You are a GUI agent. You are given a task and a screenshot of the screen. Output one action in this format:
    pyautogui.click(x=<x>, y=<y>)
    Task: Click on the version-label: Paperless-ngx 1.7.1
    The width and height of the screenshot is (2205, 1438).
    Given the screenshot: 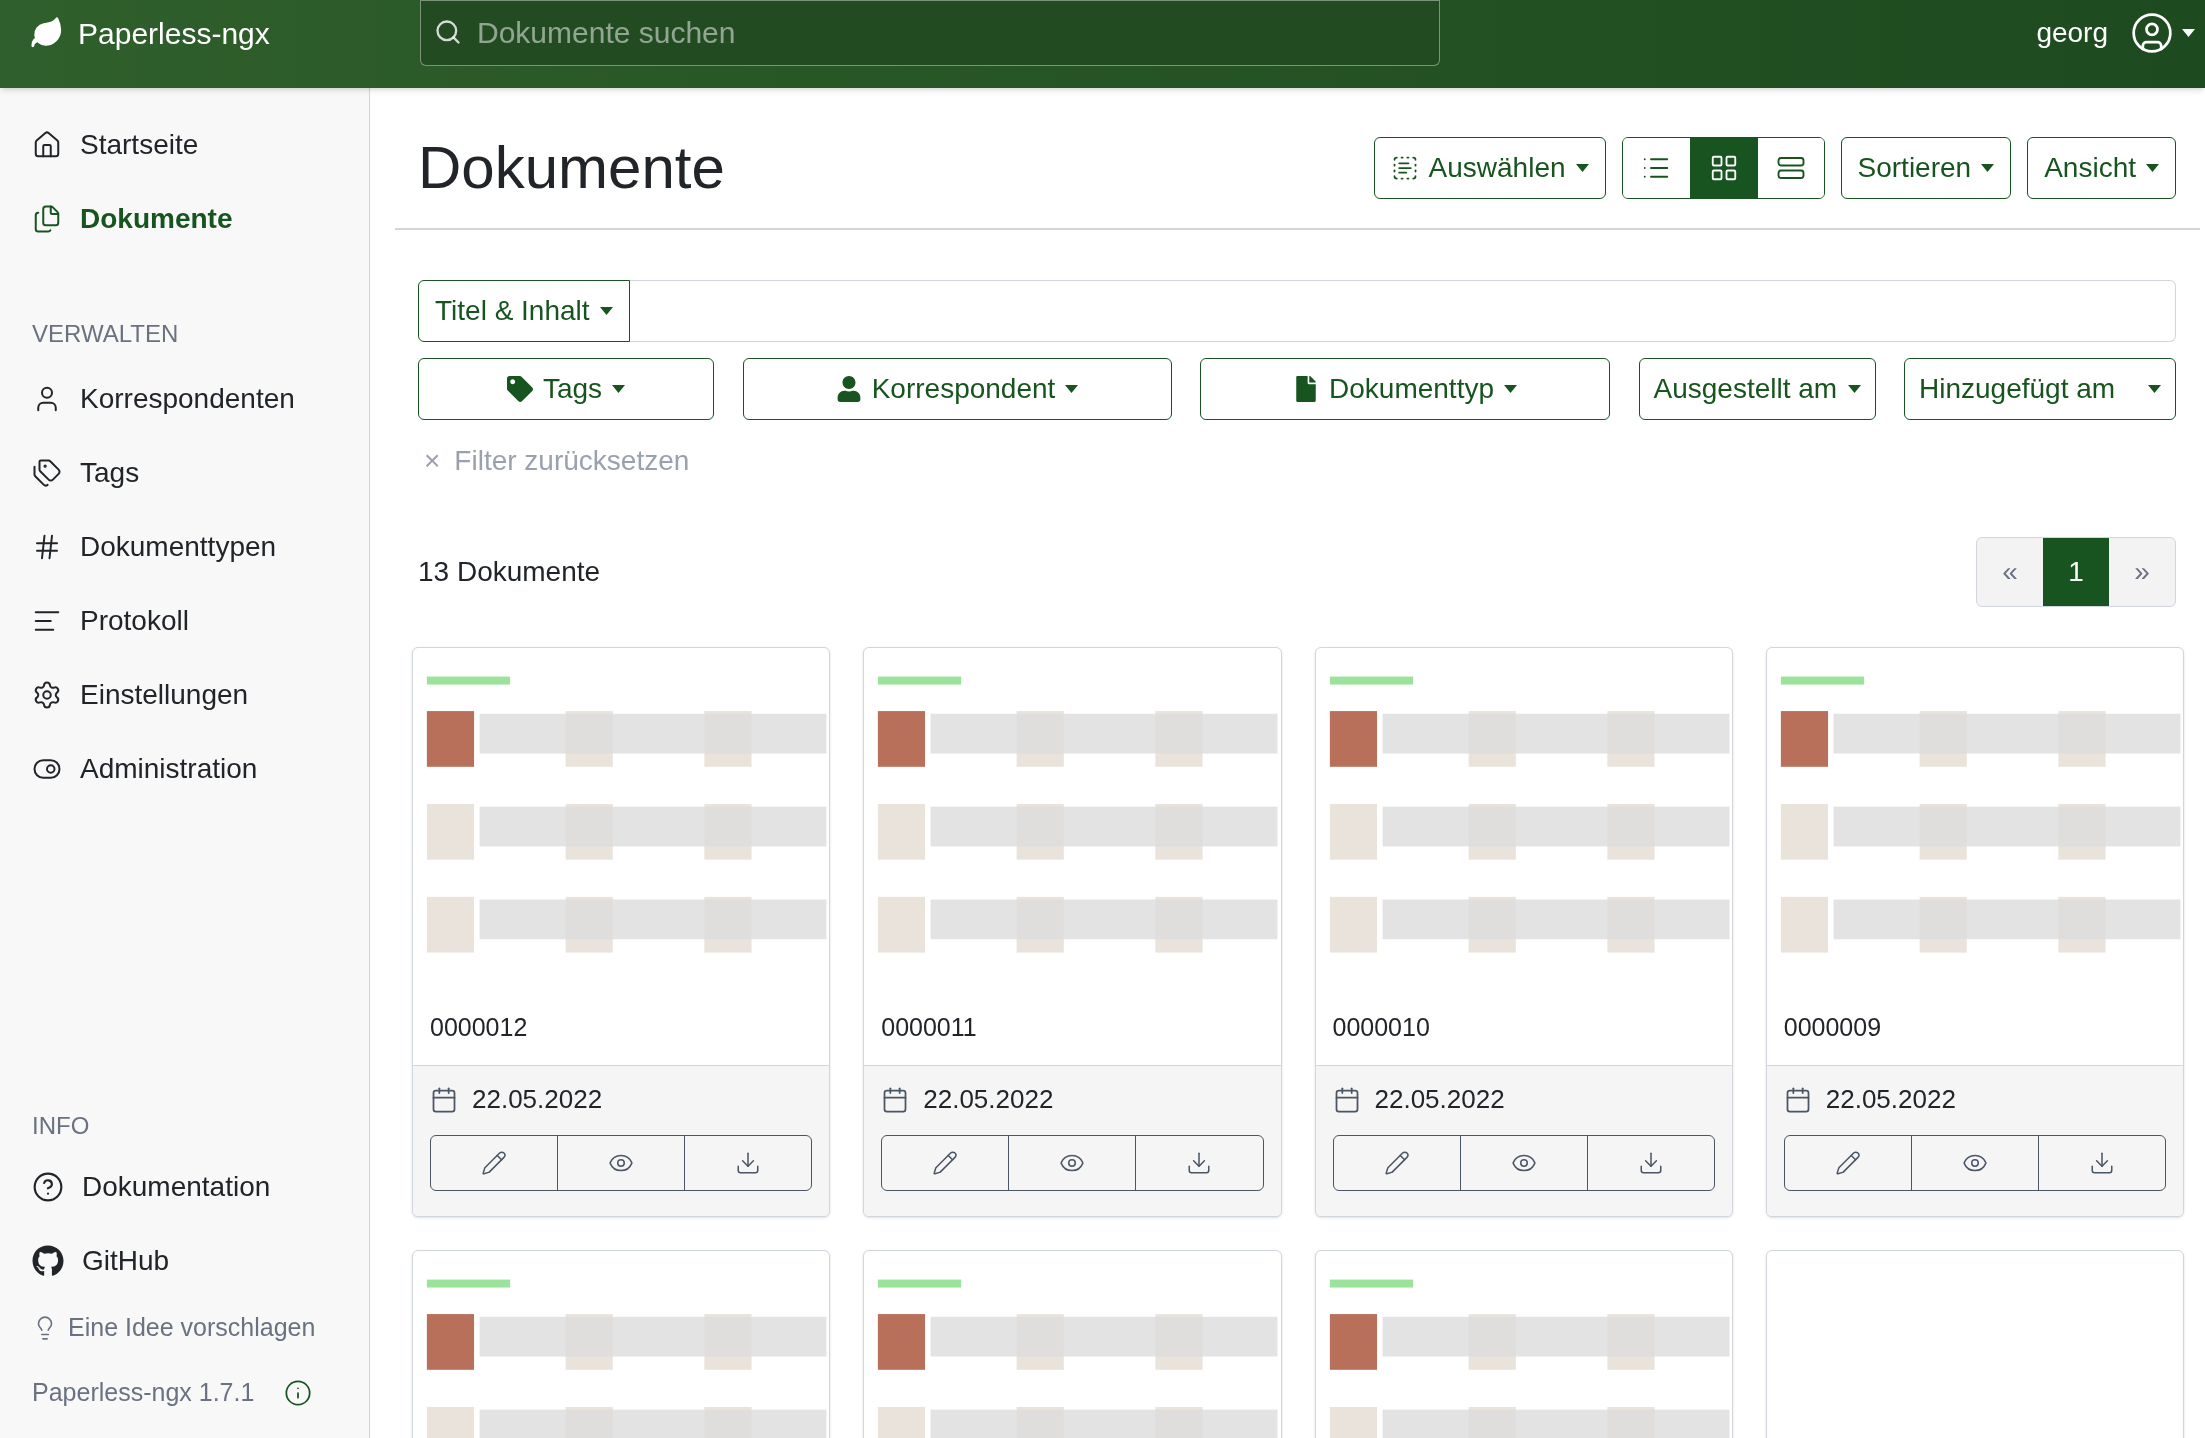 What is the action you would take?
    pyautogui.click(x=143, y=1393)
    